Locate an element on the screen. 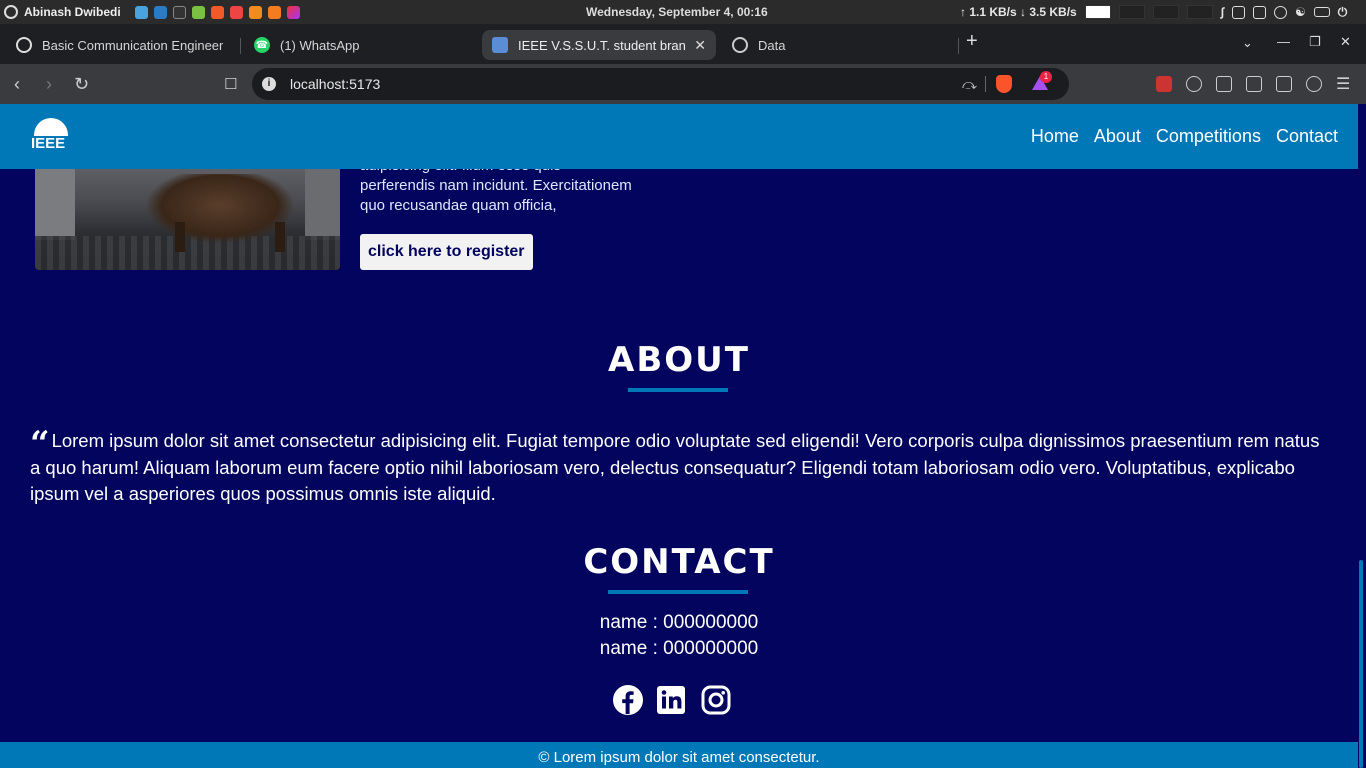 This screenshot has height=768, width=1366. net-speed: ↑ 1.1 KB/s ↓ 3.5 KB/s is located at coordinates (1018, 12).